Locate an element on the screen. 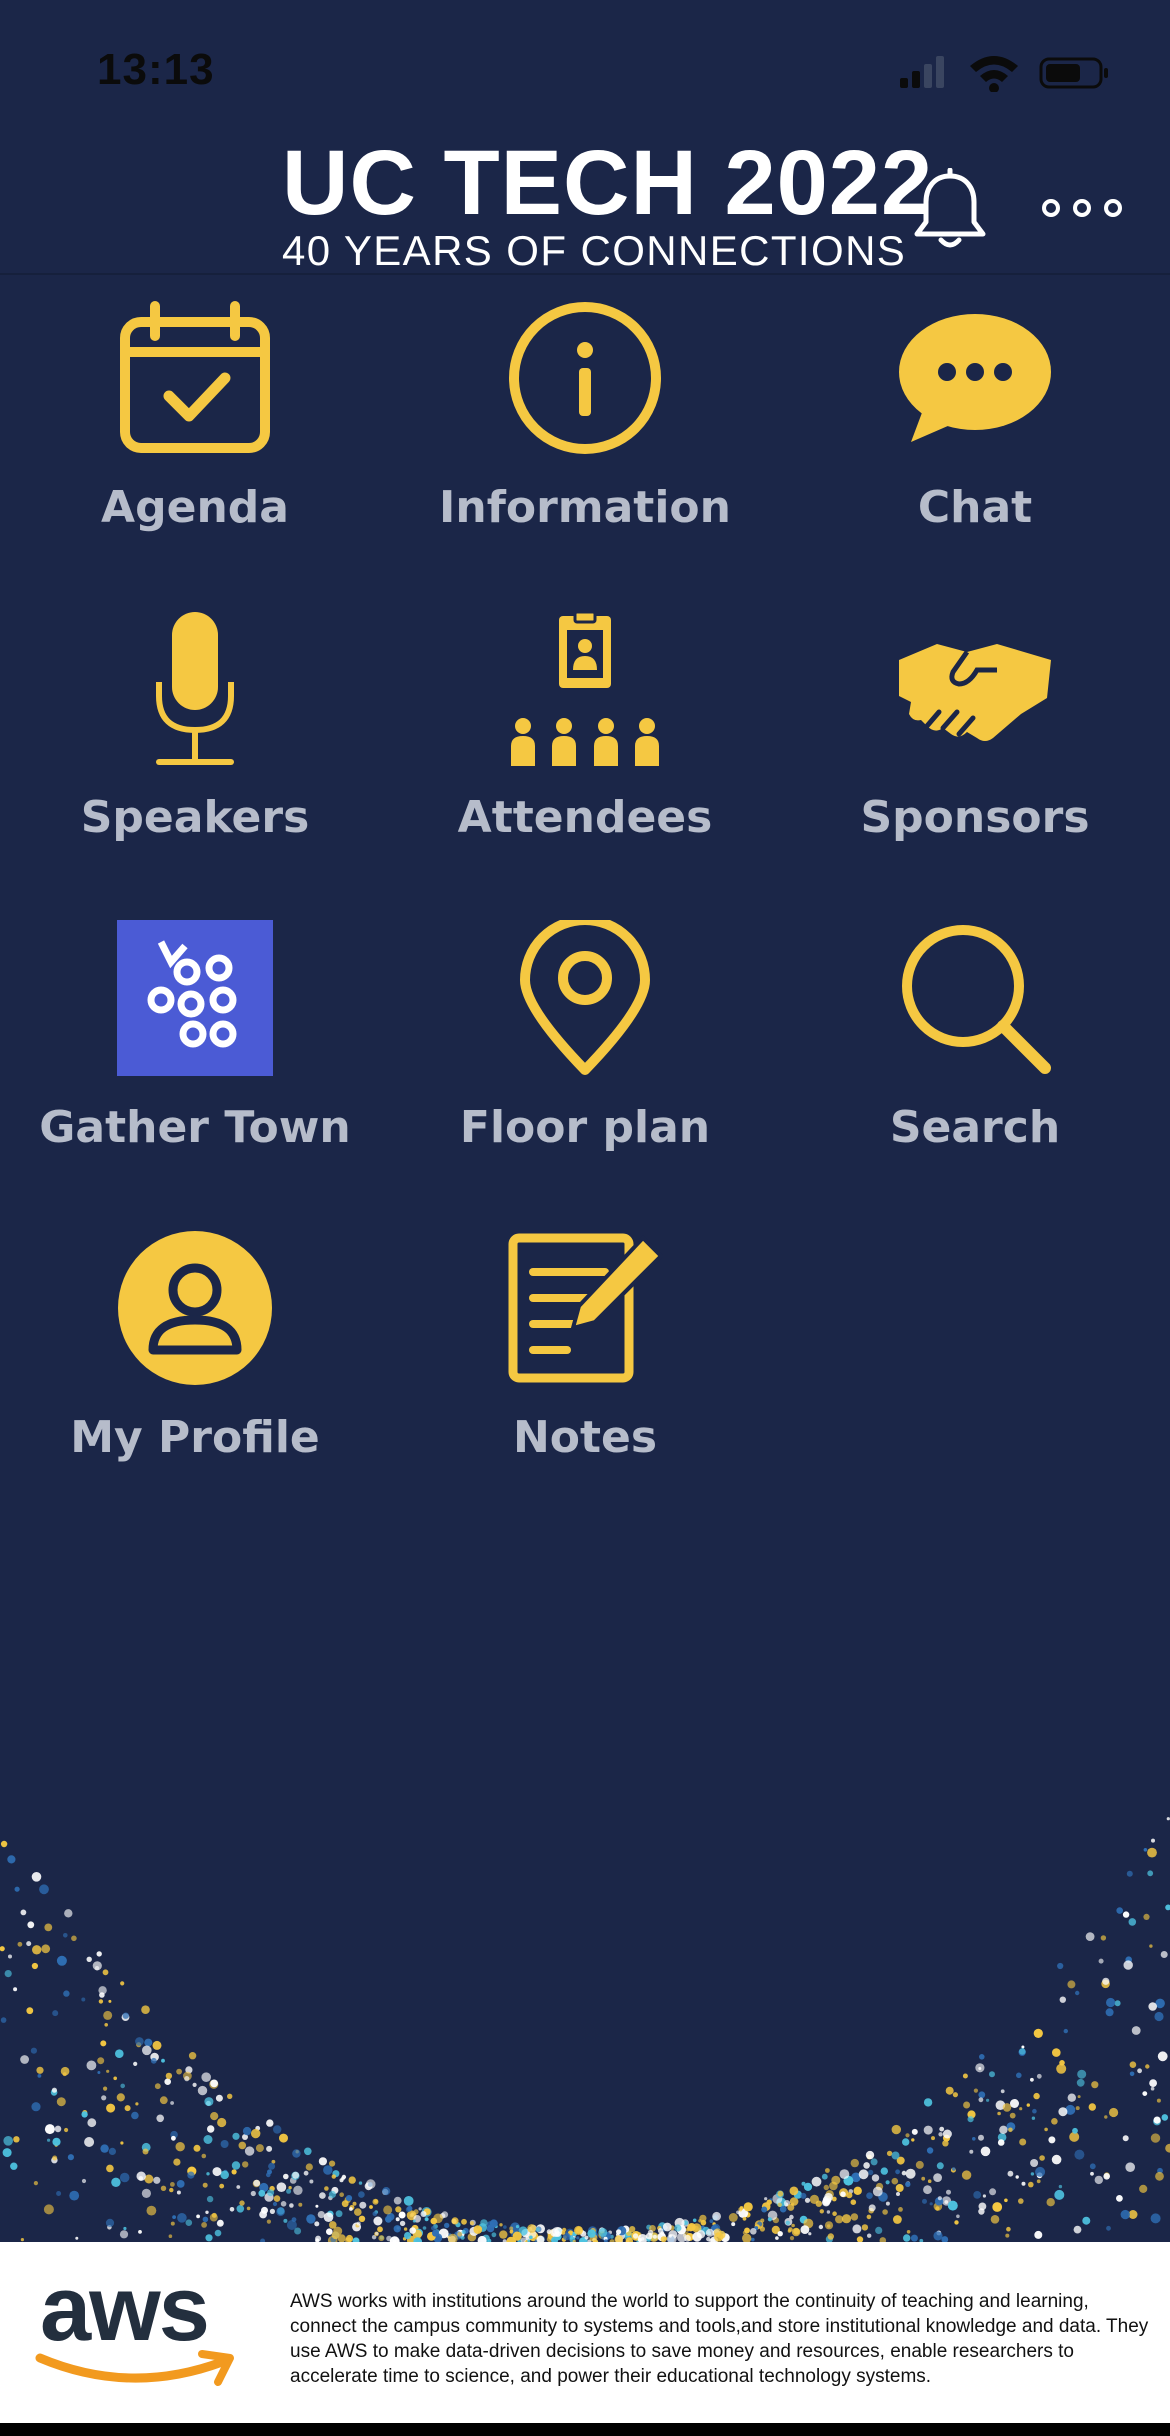 Image resolution: width=1170 pixels, height=2436 pixels. more-dots-icon is located at coordinates (1082, 208).